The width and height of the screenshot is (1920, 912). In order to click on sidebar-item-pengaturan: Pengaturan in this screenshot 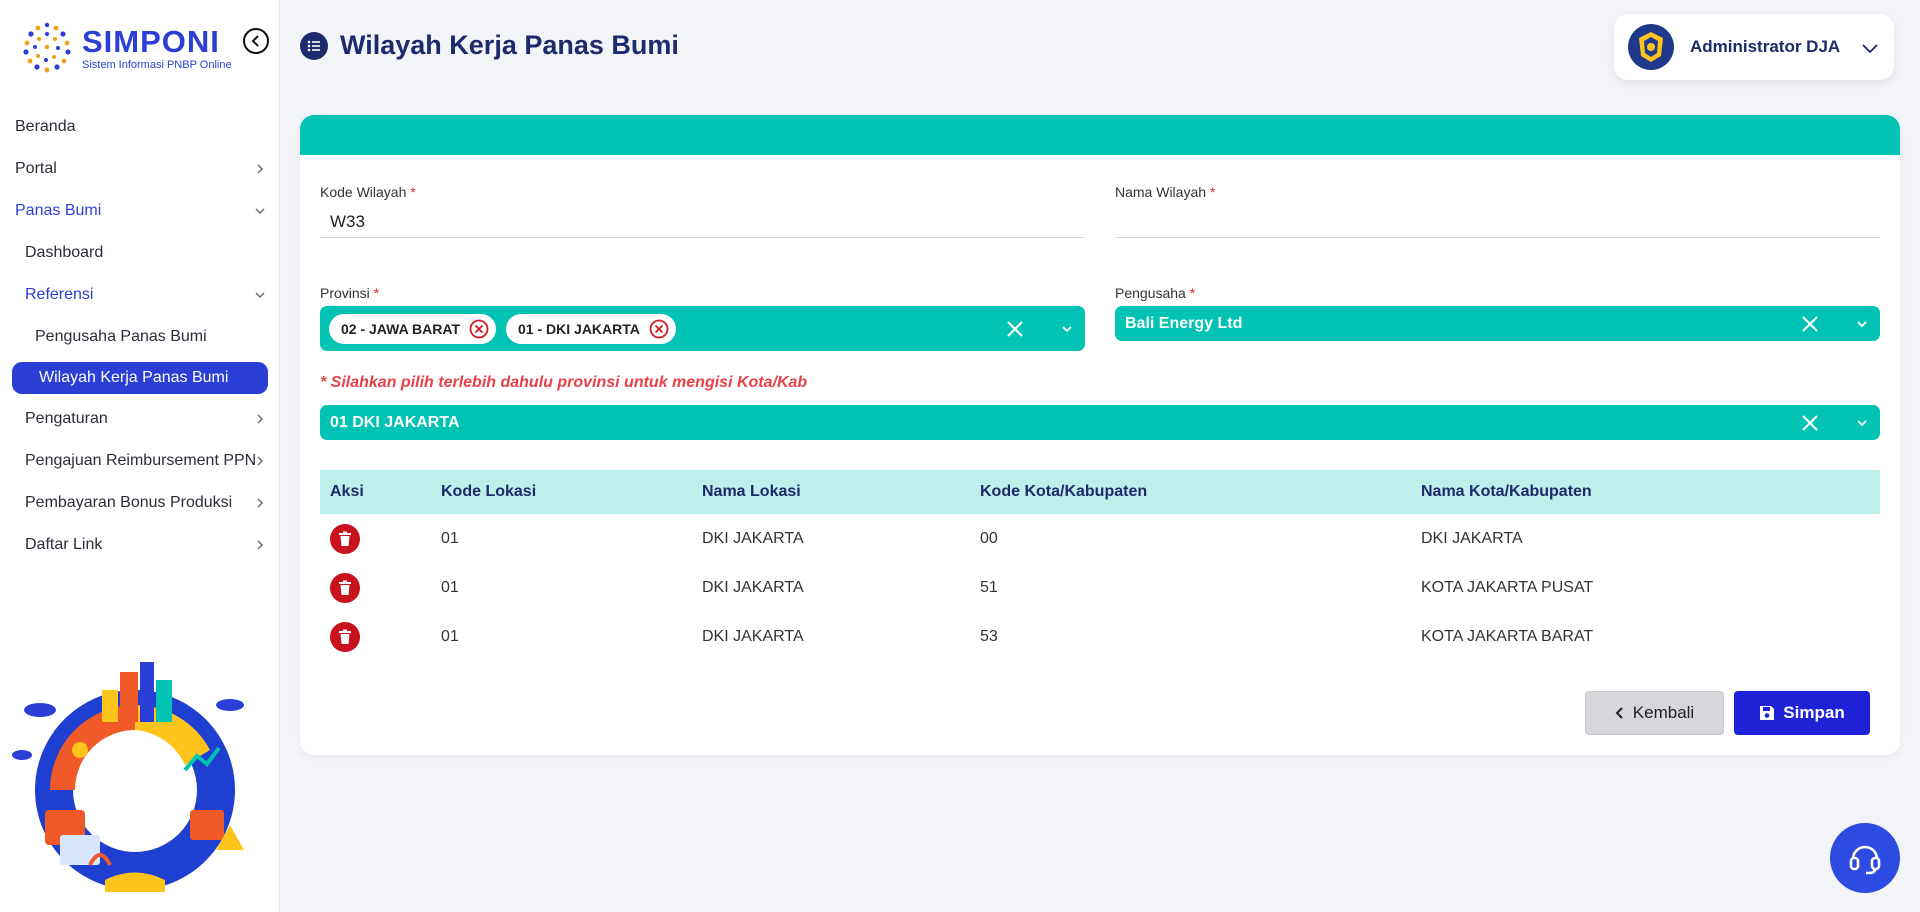, I will do `click(140, 419)`.